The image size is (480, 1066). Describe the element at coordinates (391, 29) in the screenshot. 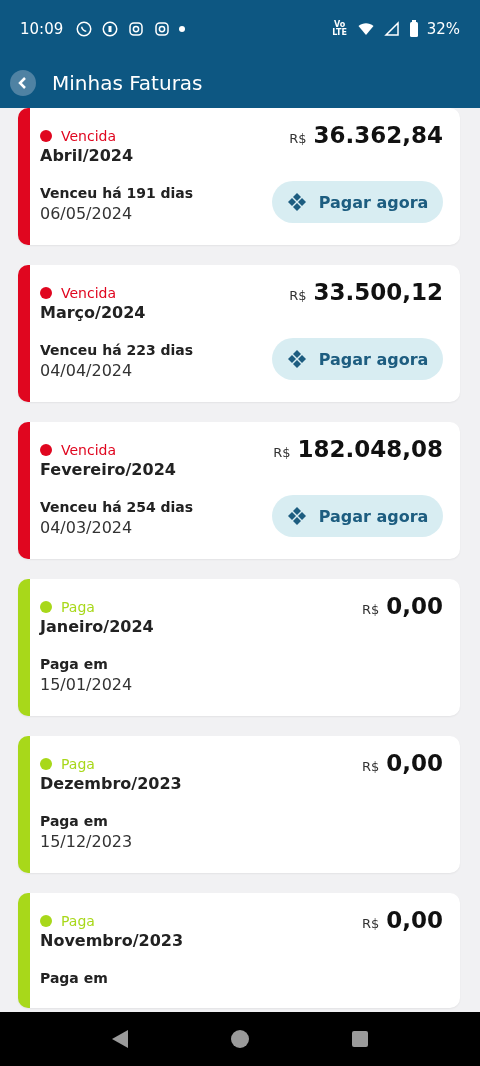

I see `signal-icon` at that location.